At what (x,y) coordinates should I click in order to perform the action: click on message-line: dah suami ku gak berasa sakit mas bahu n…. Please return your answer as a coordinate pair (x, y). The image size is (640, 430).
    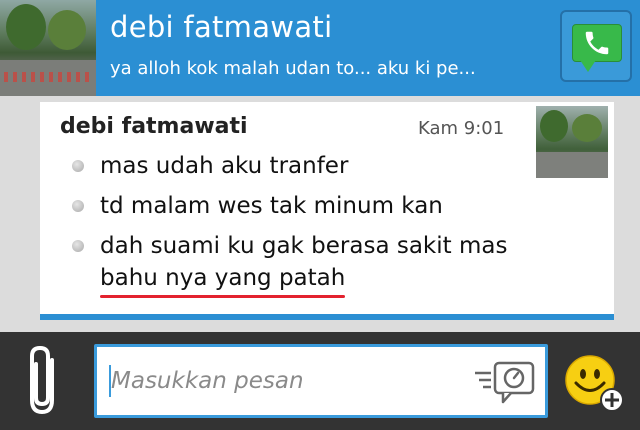
    Looking at the image, I should click on (303, 264).